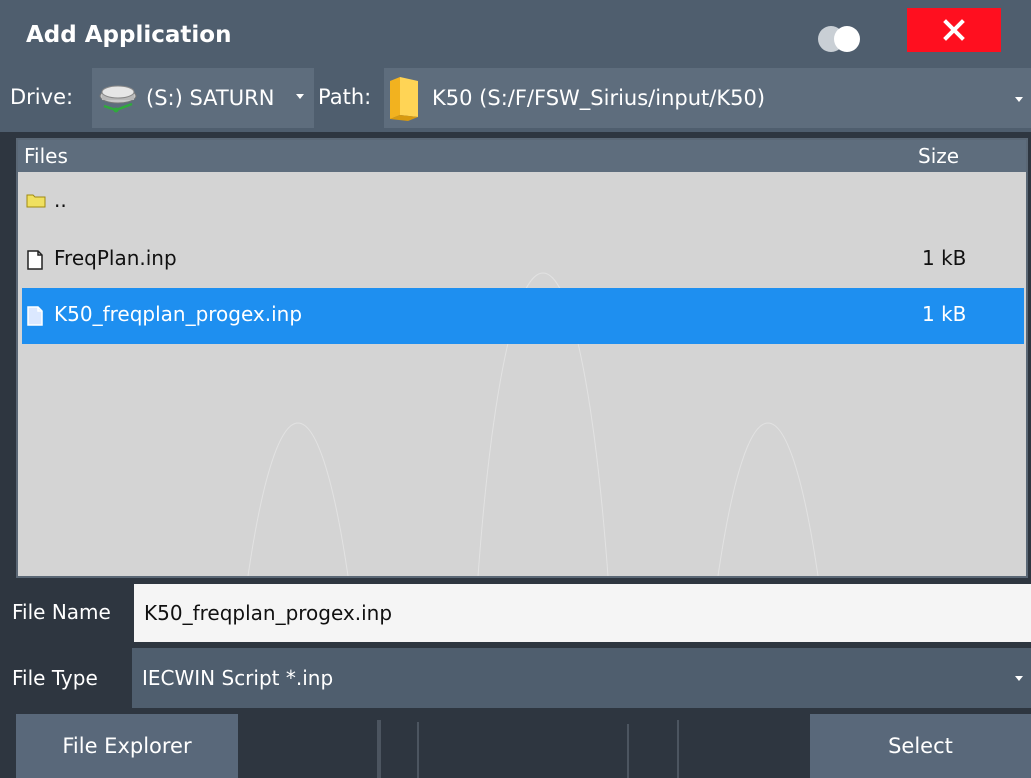 Image resolution: width=1031 pixels, height=778 pixels. I want to click on title-bar: Add Application, so click(515, 32).